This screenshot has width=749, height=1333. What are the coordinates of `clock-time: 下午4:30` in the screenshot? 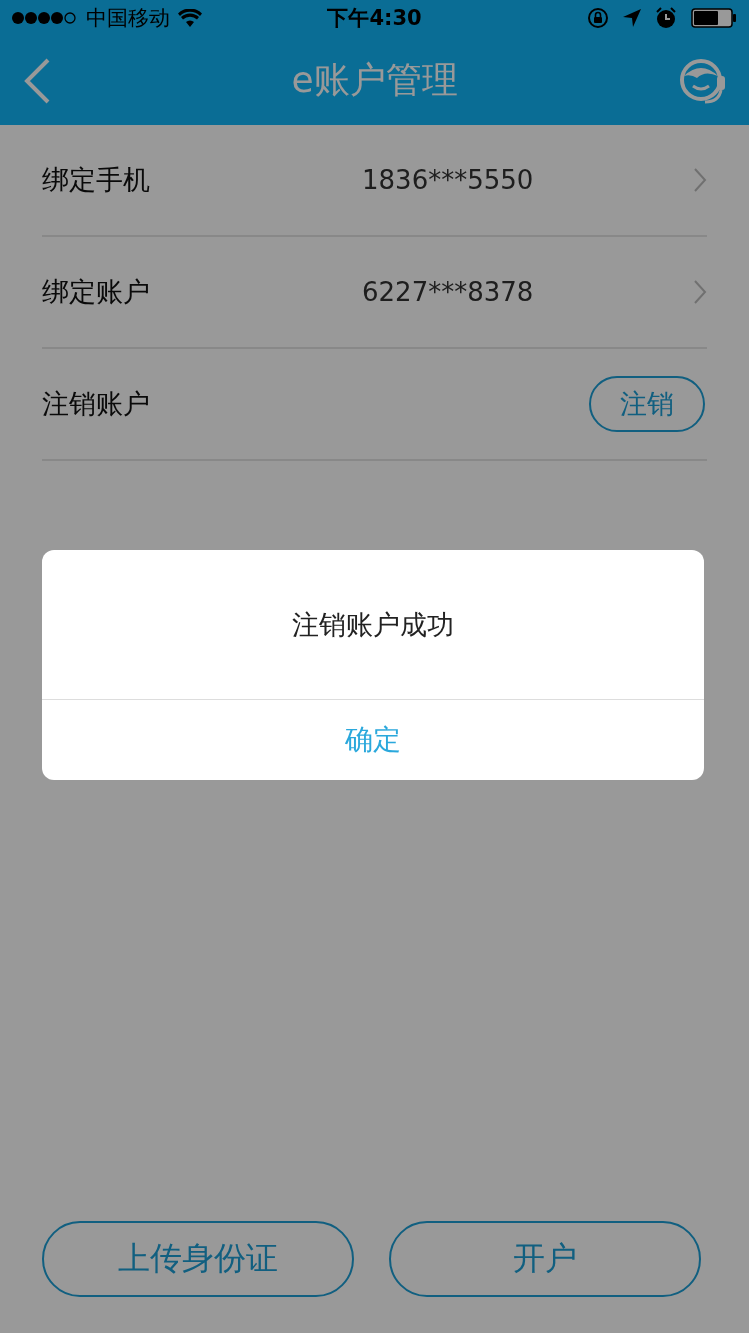 It's located at (374, 18).